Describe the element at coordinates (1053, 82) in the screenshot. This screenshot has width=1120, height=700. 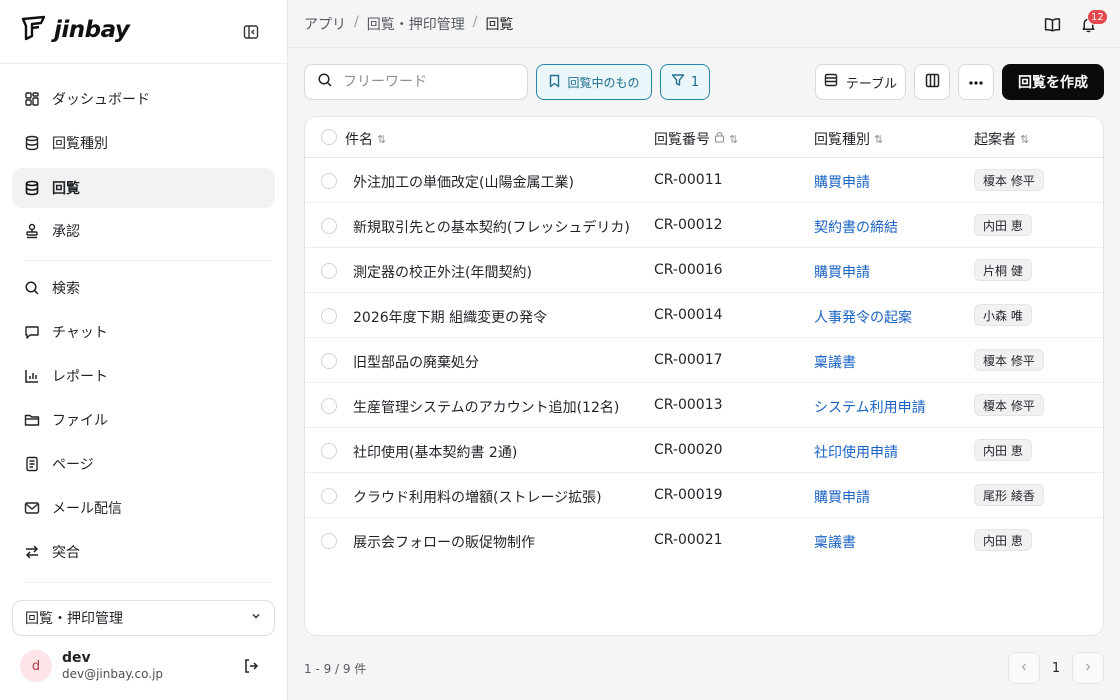
I see `create-circulation-button: 回覧を作成` at that location.